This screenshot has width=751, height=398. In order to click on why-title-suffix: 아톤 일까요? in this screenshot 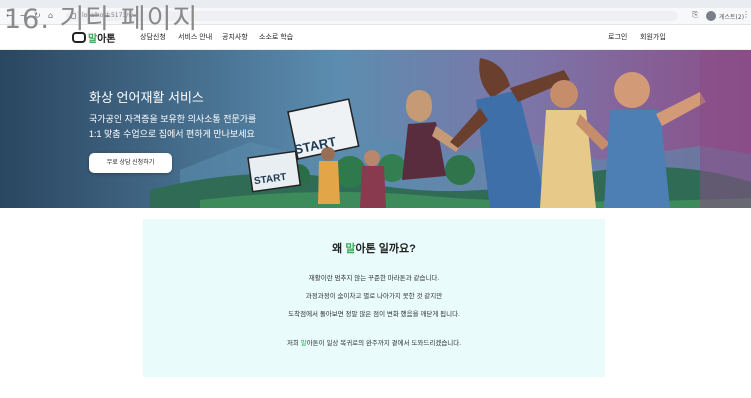, I will do `click(385, 249)`.